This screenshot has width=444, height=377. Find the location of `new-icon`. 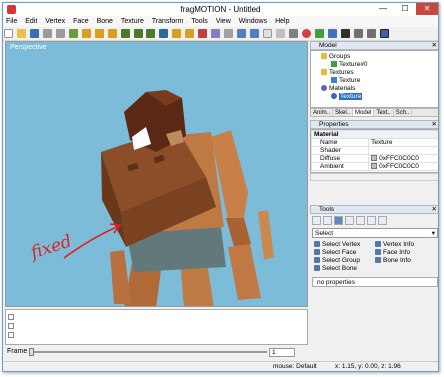

new-icon is located at coordinates (8, 33).